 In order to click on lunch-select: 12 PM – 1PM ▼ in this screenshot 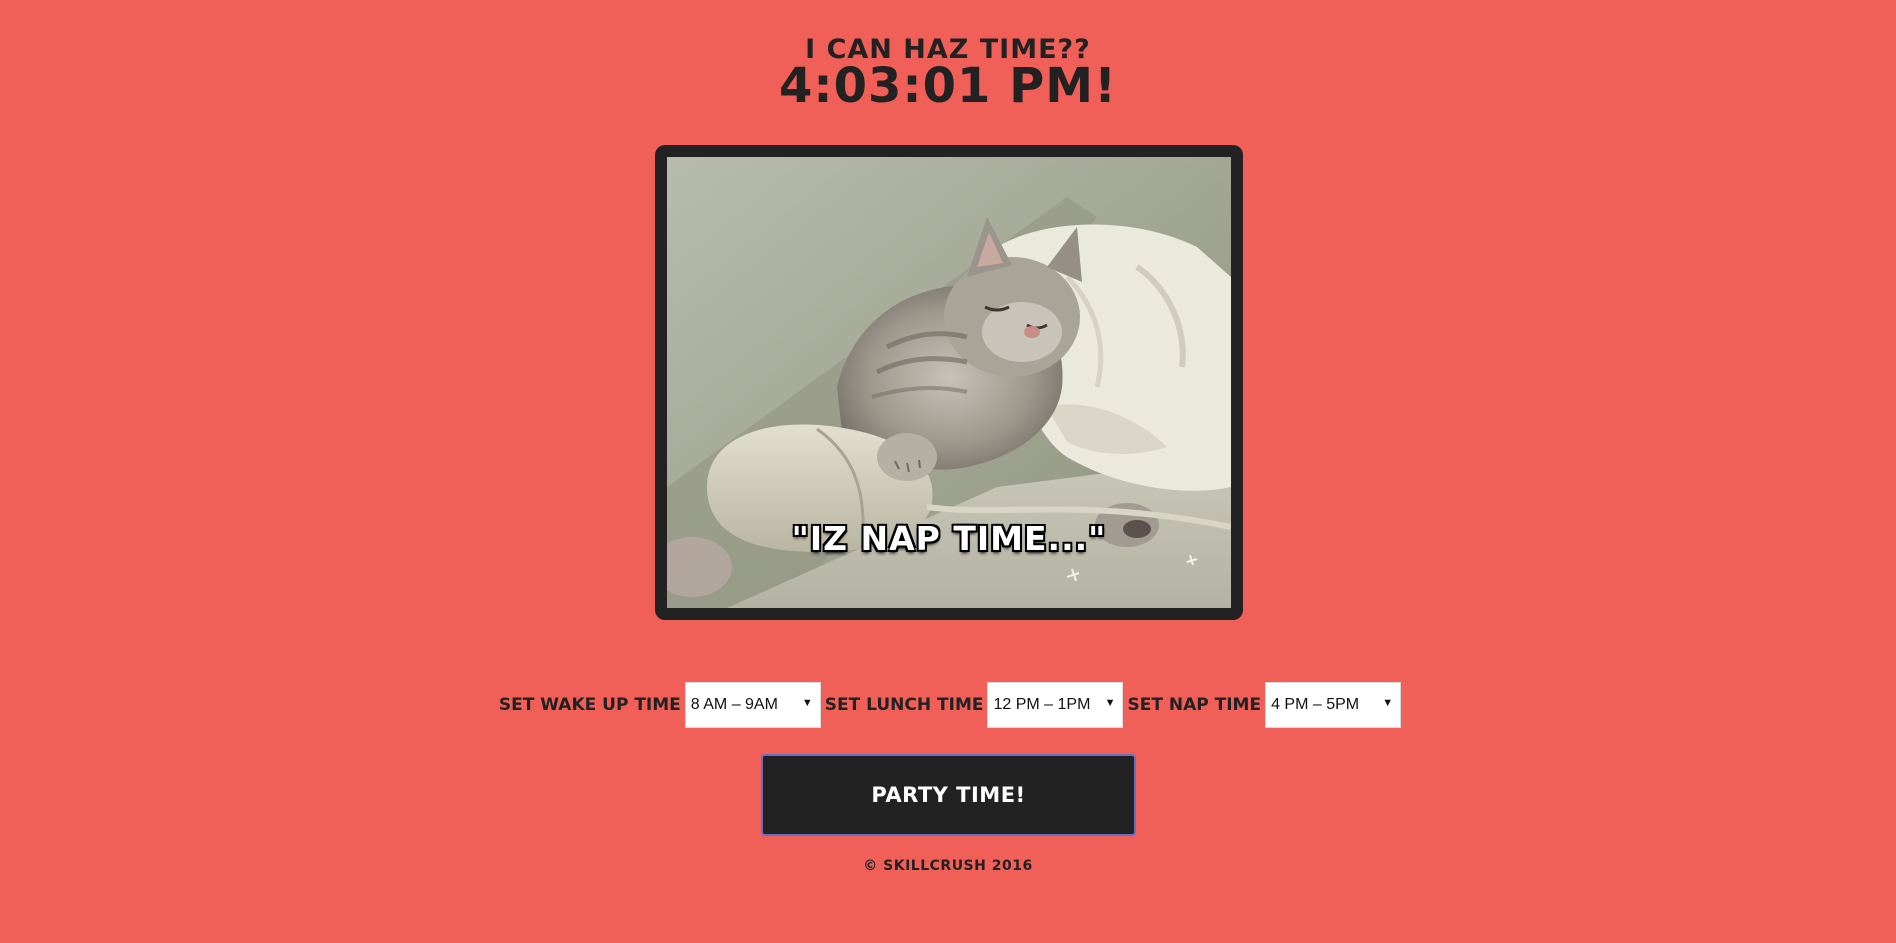, I will do `click(1055, 705)`.